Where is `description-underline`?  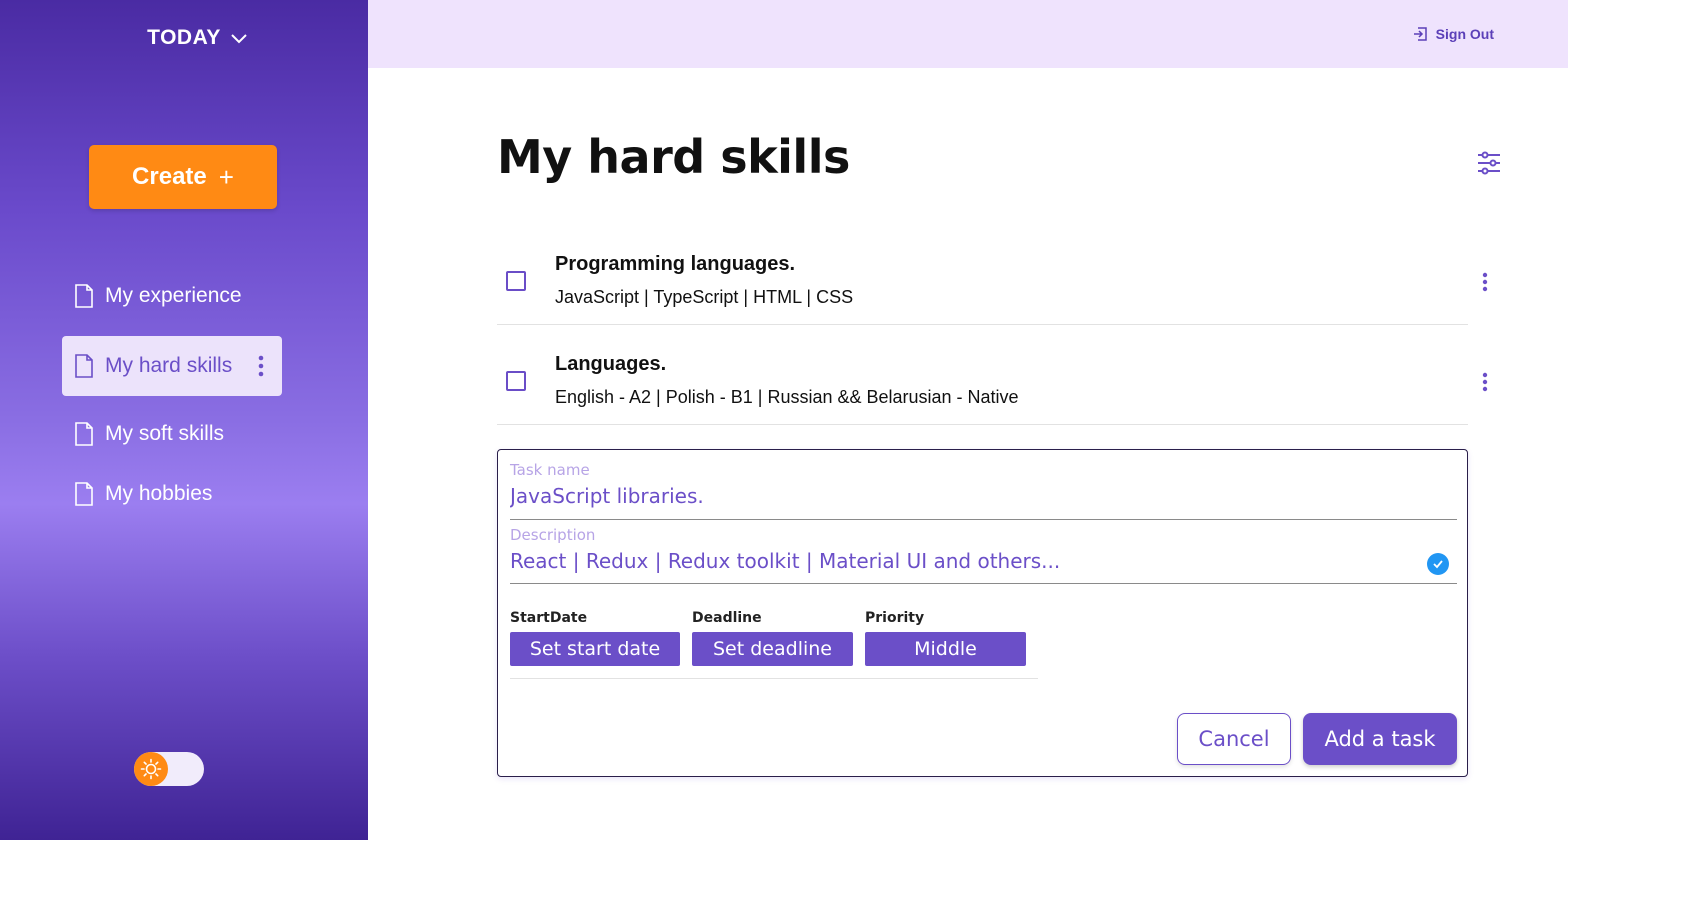
description-underline is located at coordinates (983, 583).